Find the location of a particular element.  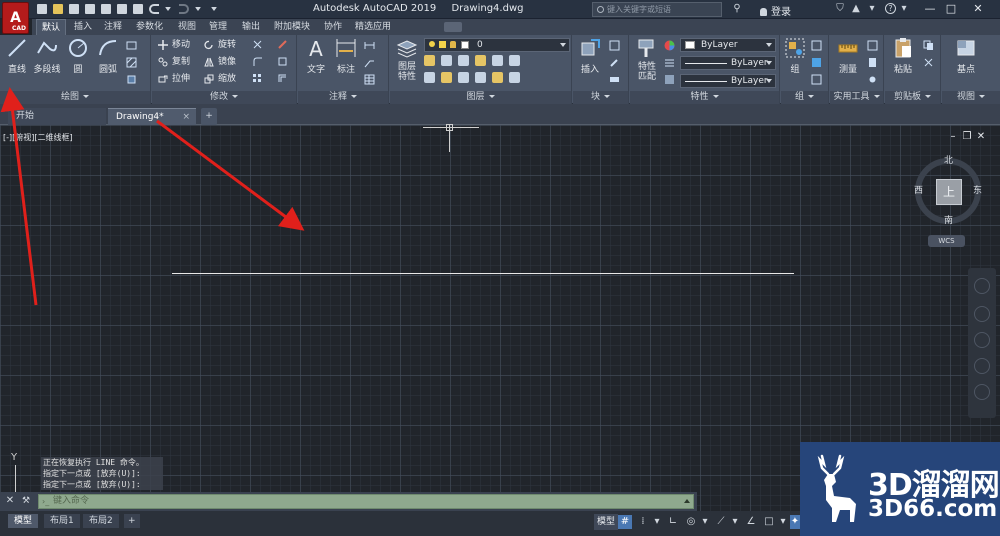

tab-addins: 附加模块 is located at coordinates (292, 27).